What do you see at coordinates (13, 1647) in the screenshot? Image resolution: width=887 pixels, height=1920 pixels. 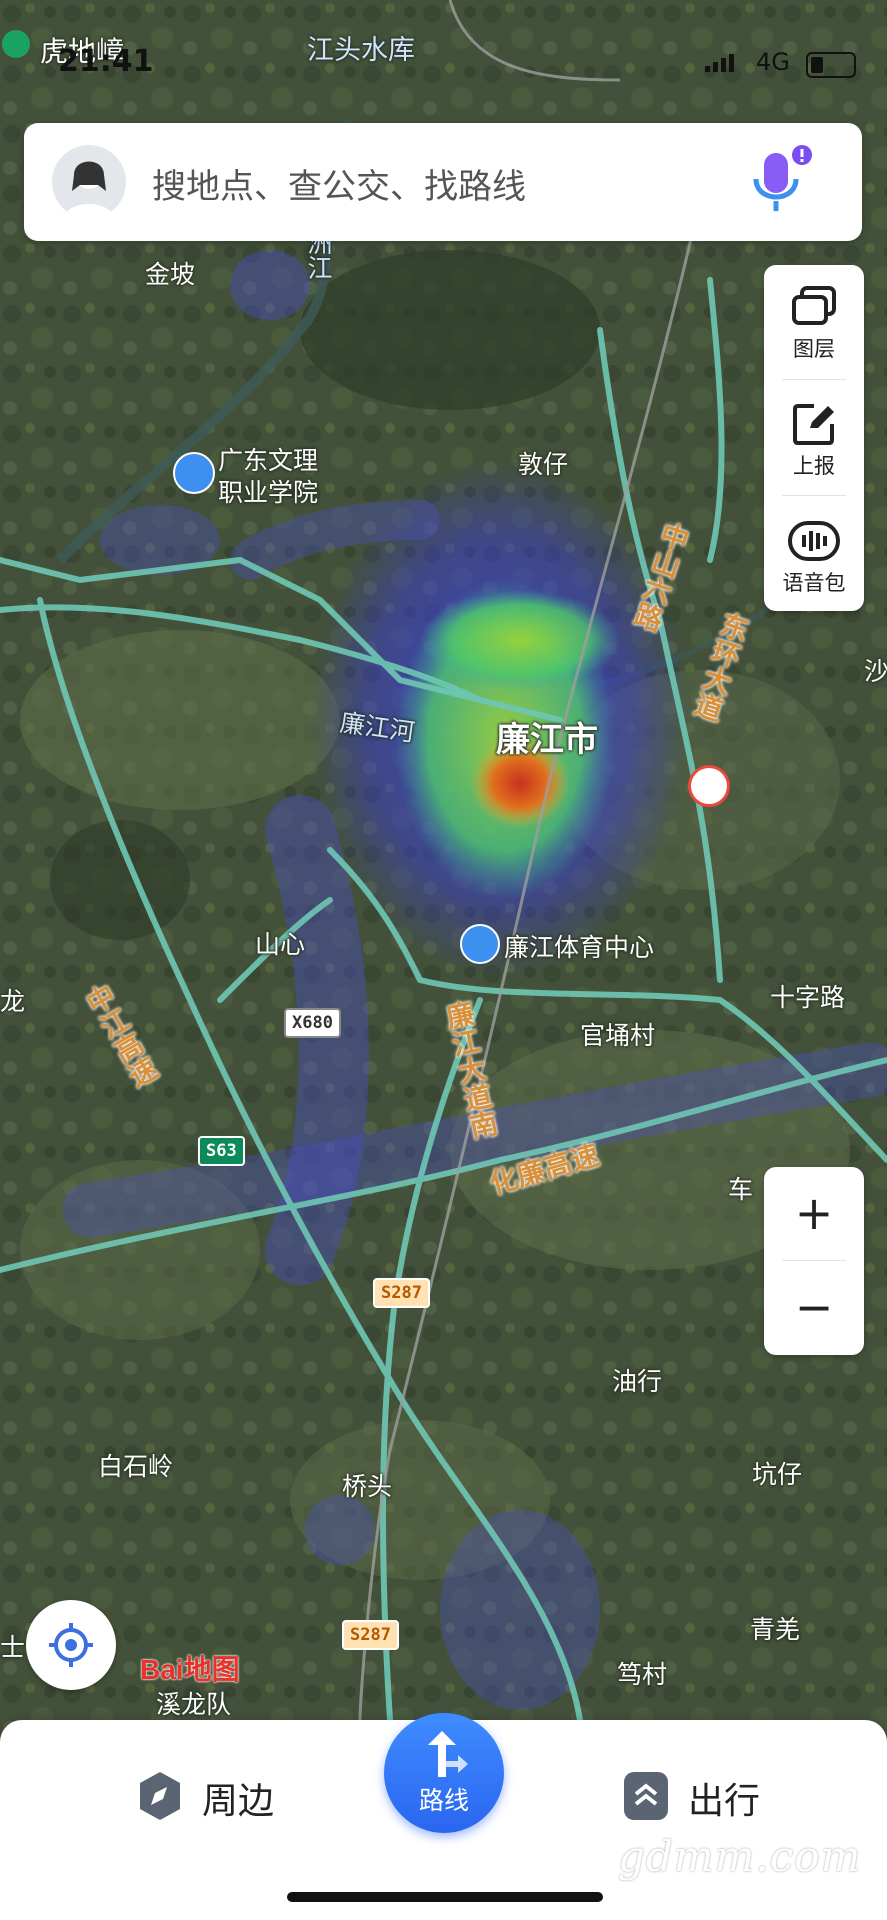 I see `place-label: 士` at bounding box center [13, 1647].